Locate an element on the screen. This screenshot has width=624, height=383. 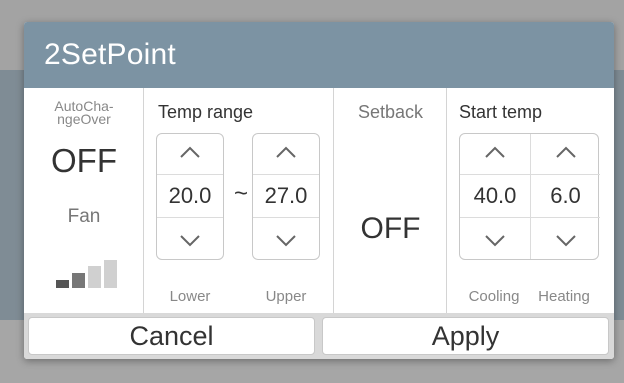
lower-temp-stepper: 20.0 is located at coordinates (190, 196).